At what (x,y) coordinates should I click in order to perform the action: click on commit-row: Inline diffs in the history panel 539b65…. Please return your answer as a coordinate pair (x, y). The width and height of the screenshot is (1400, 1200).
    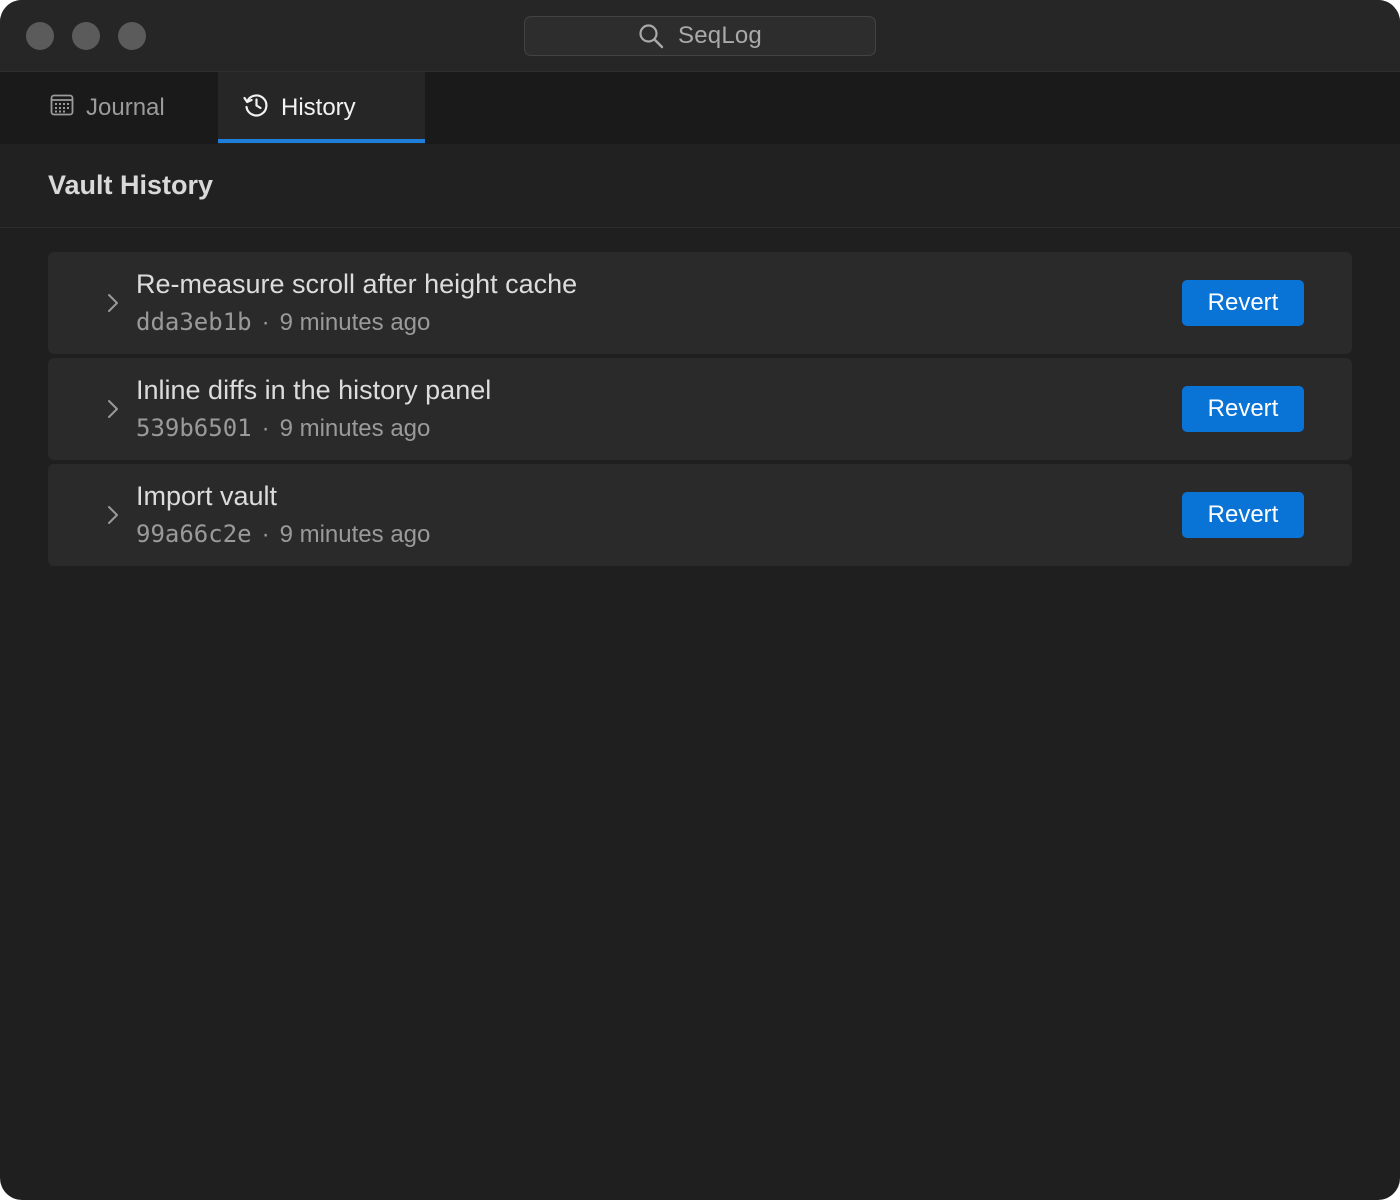
    Looking at the image, I should click on (700, 409).